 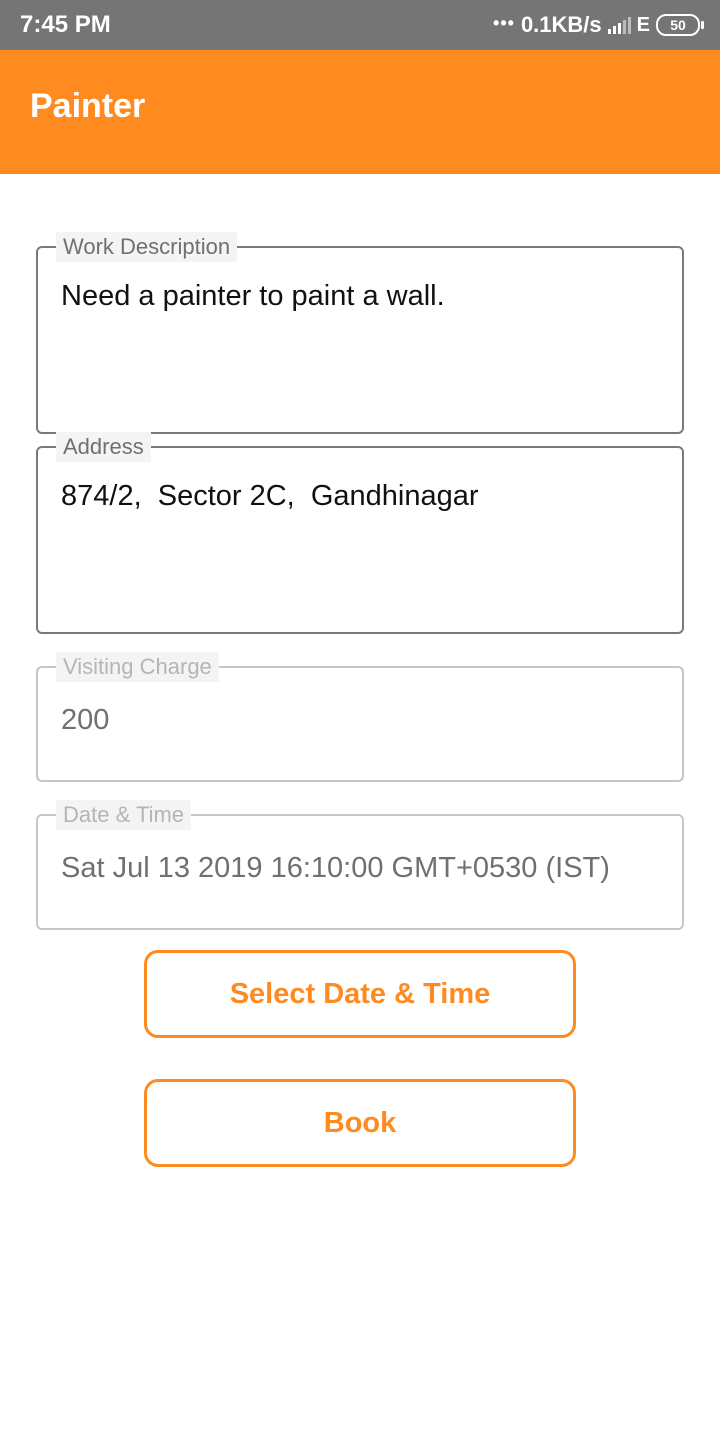 I want to click on battery-level: 50, so click(x=678, y=25).